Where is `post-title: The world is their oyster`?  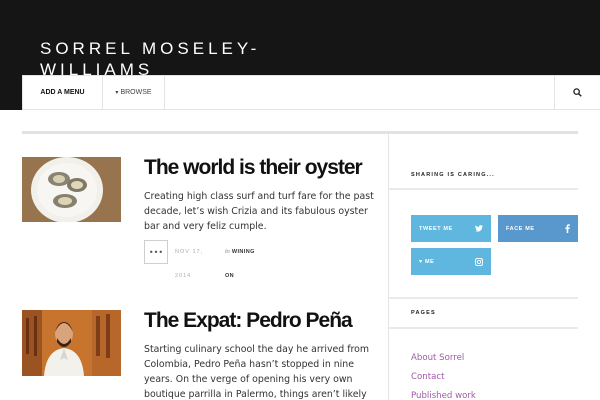
post-title: The world is their oyster is located at coordinates (259, 168).